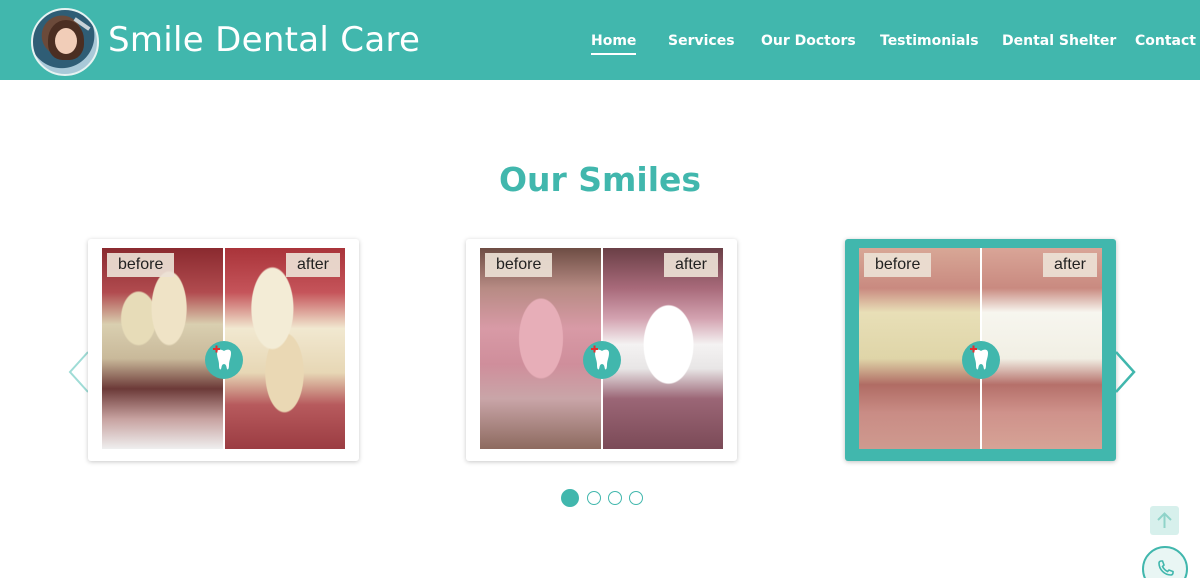 Image resolution: width=1200 pixels, height=578 pixels. I want to click on nav-services: Services, so click(701, 41).